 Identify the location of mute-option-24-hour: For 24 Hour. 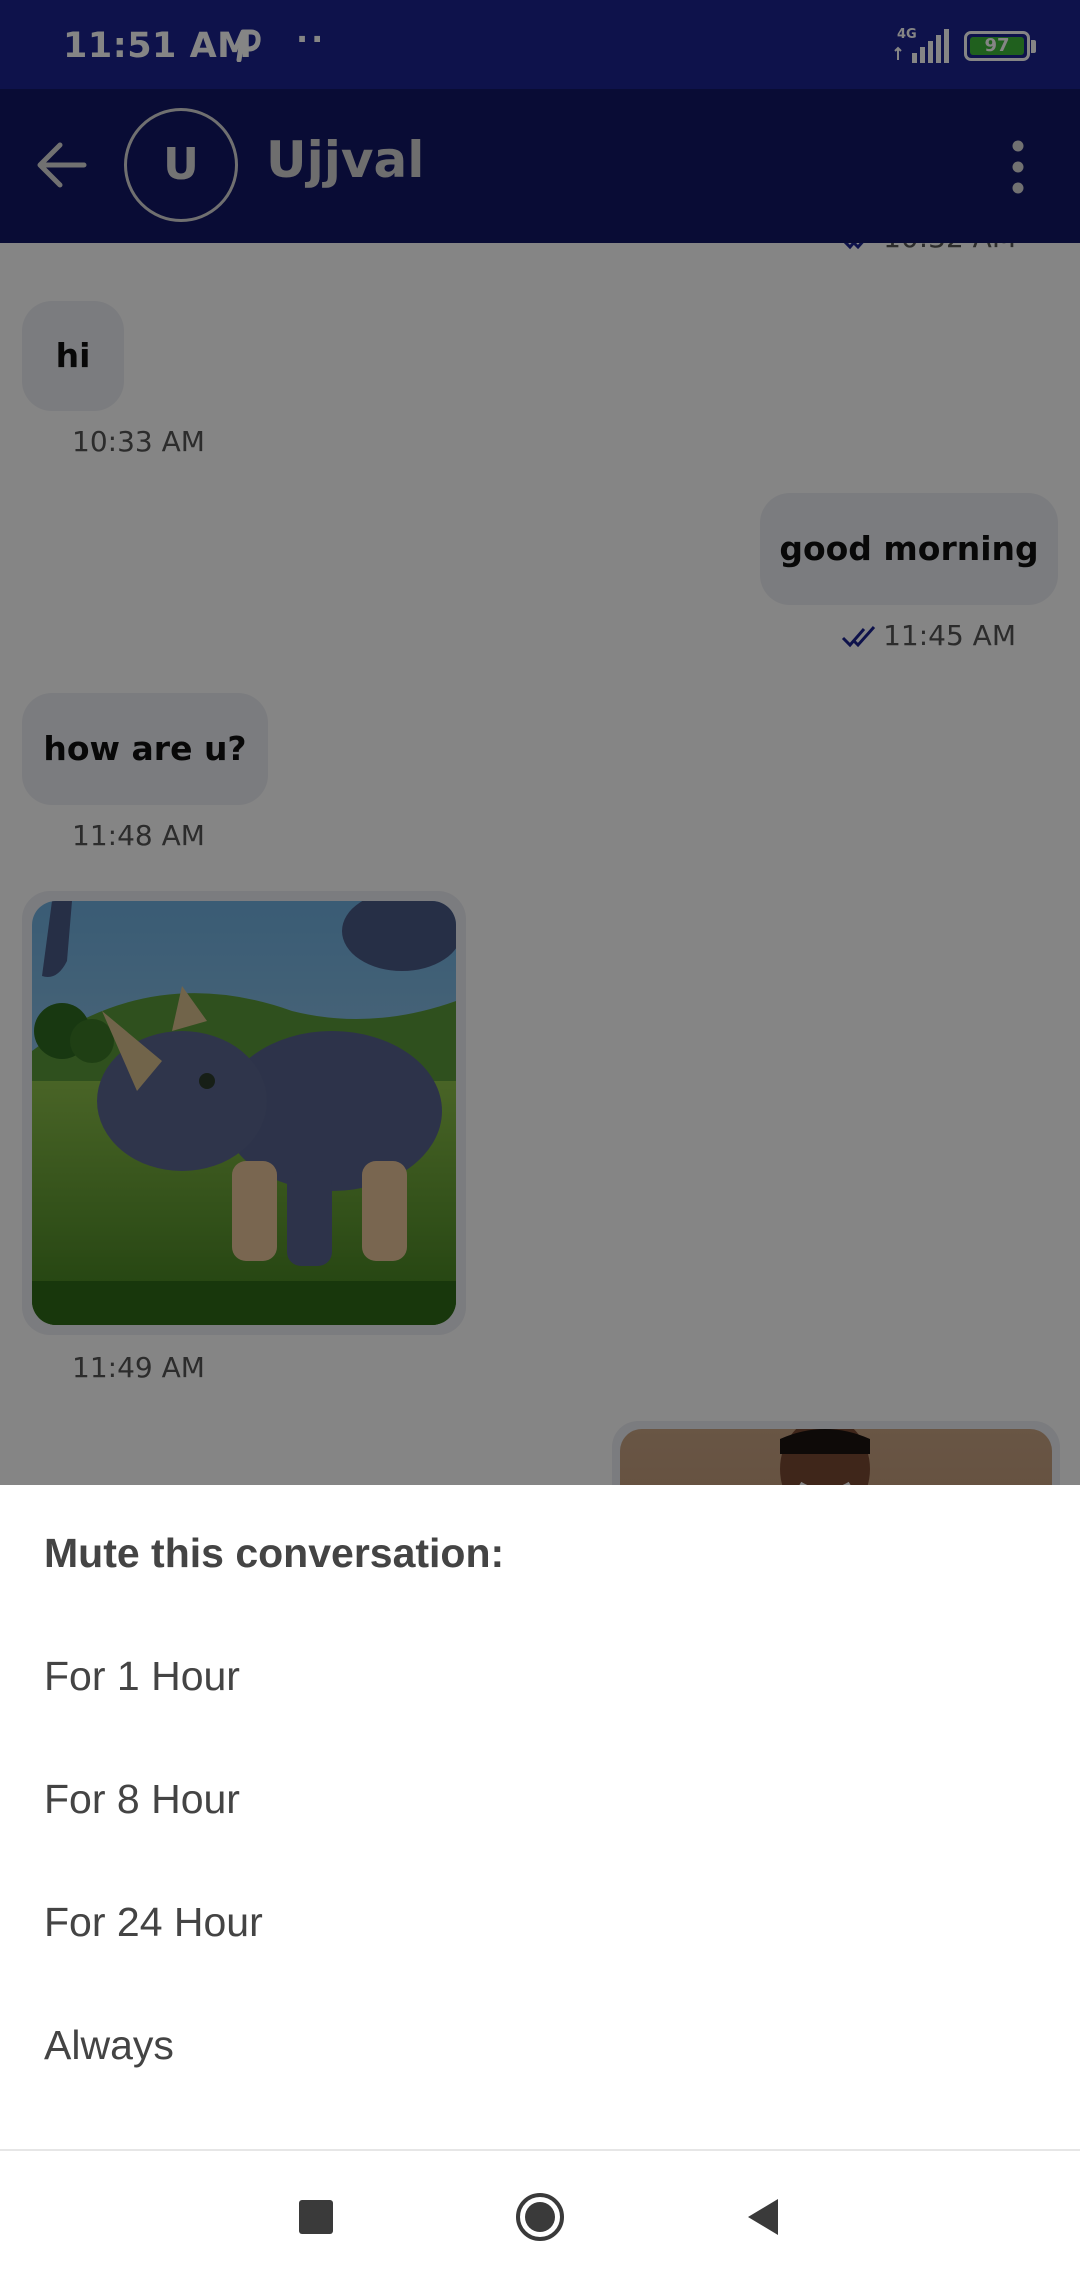
(153, 1922).